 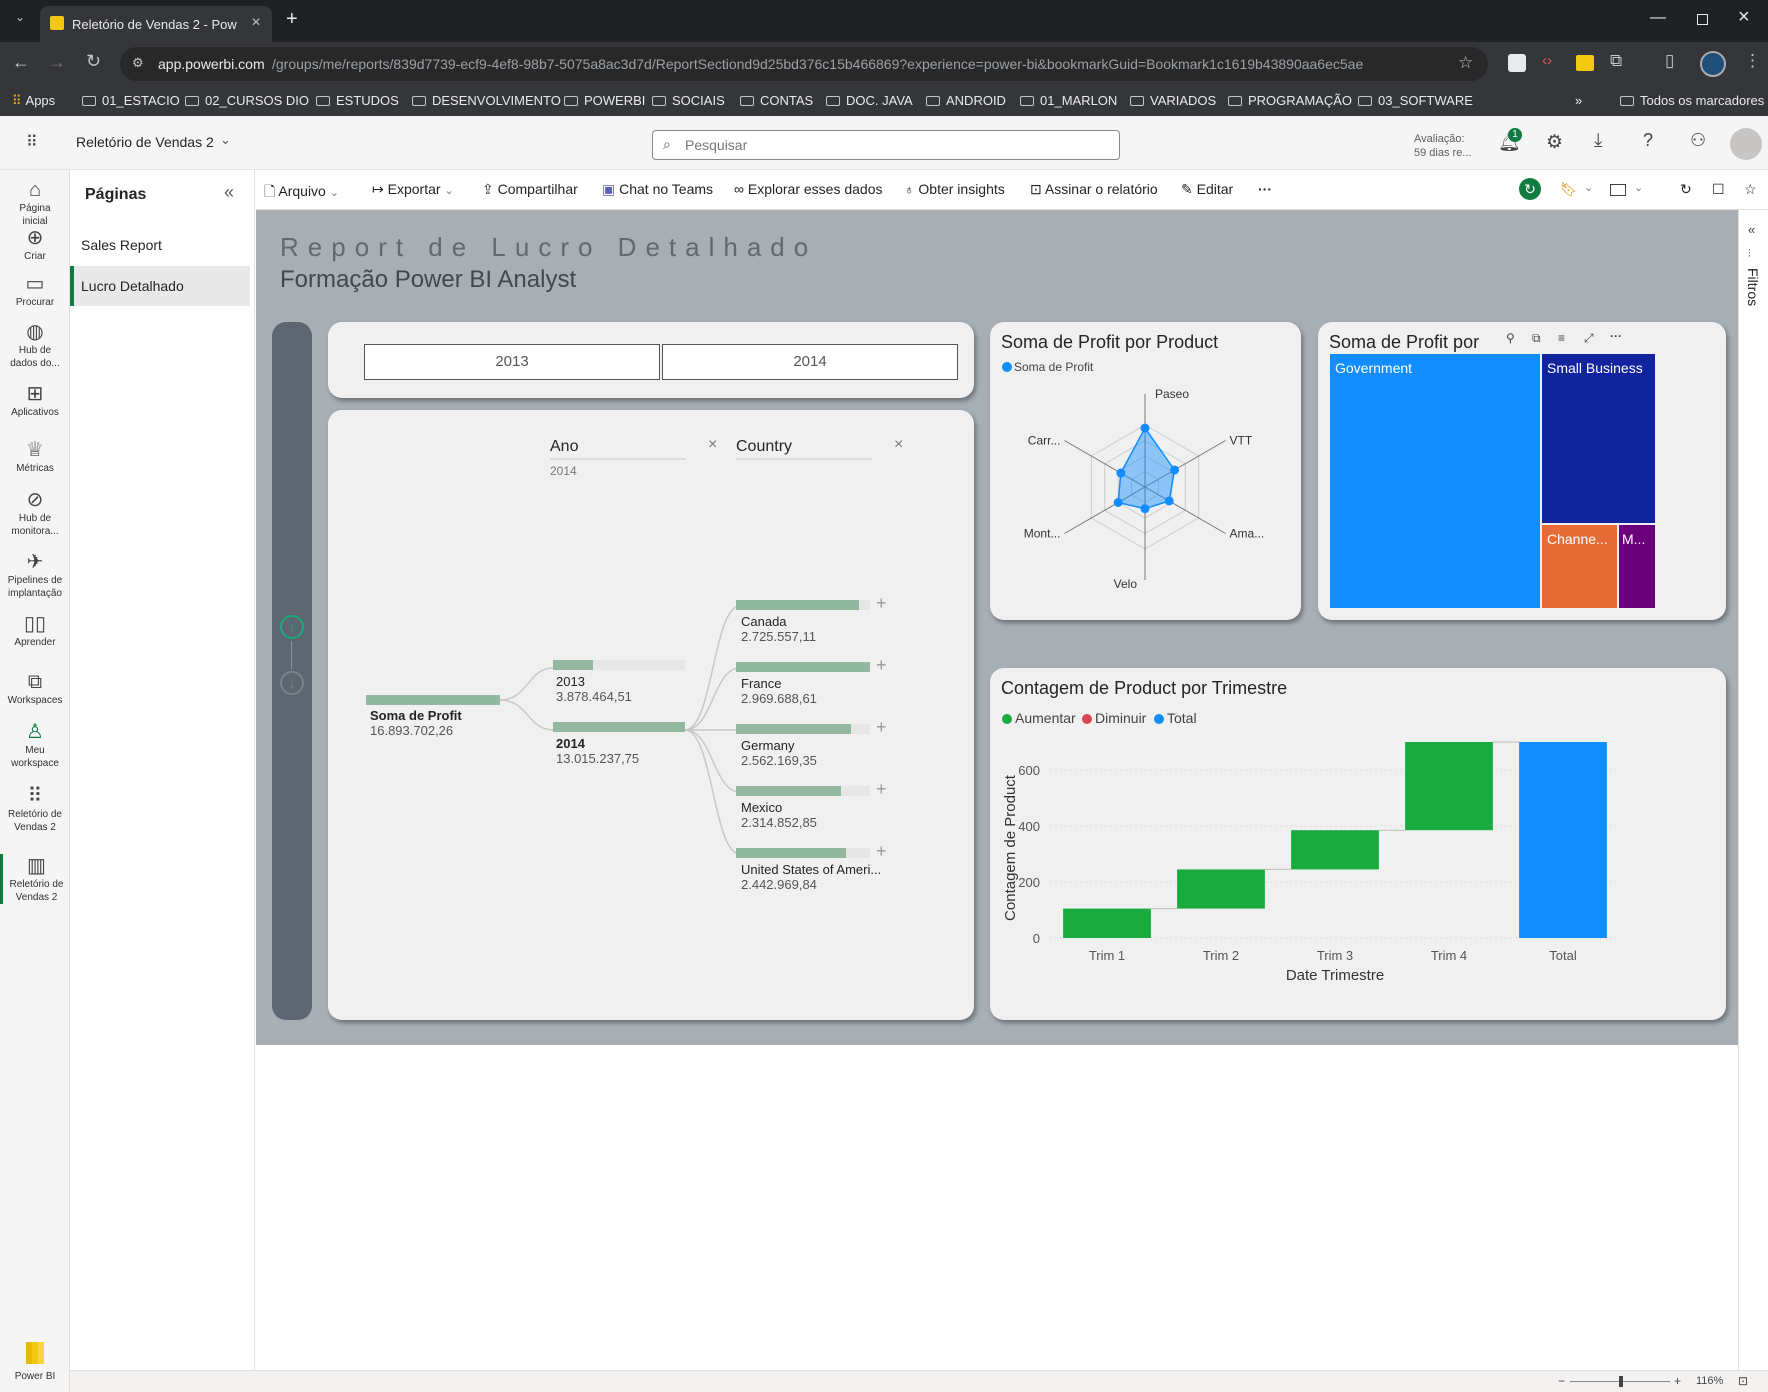 I want to click on settings-icon: ⚙, so click(x=1554, y=142).